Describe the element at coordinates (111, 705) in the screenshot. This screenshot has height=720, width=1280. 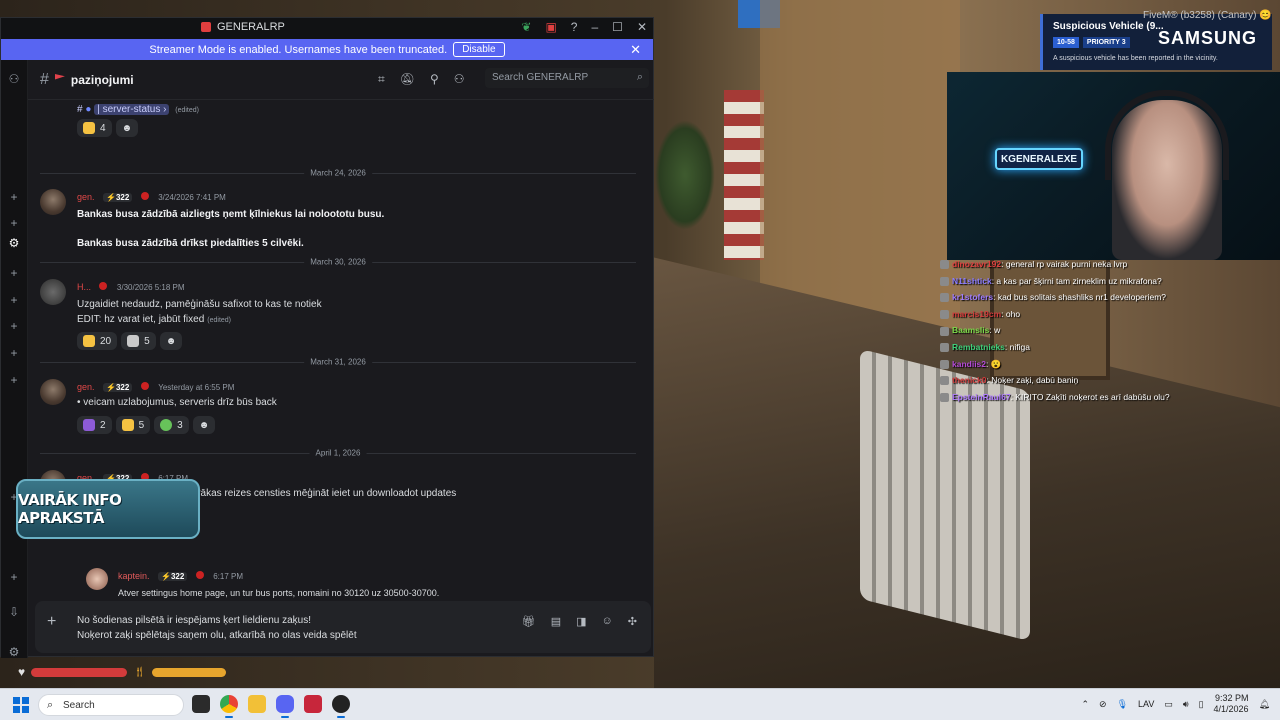
I see `taskbar-search: ⌕ Search` at that location.